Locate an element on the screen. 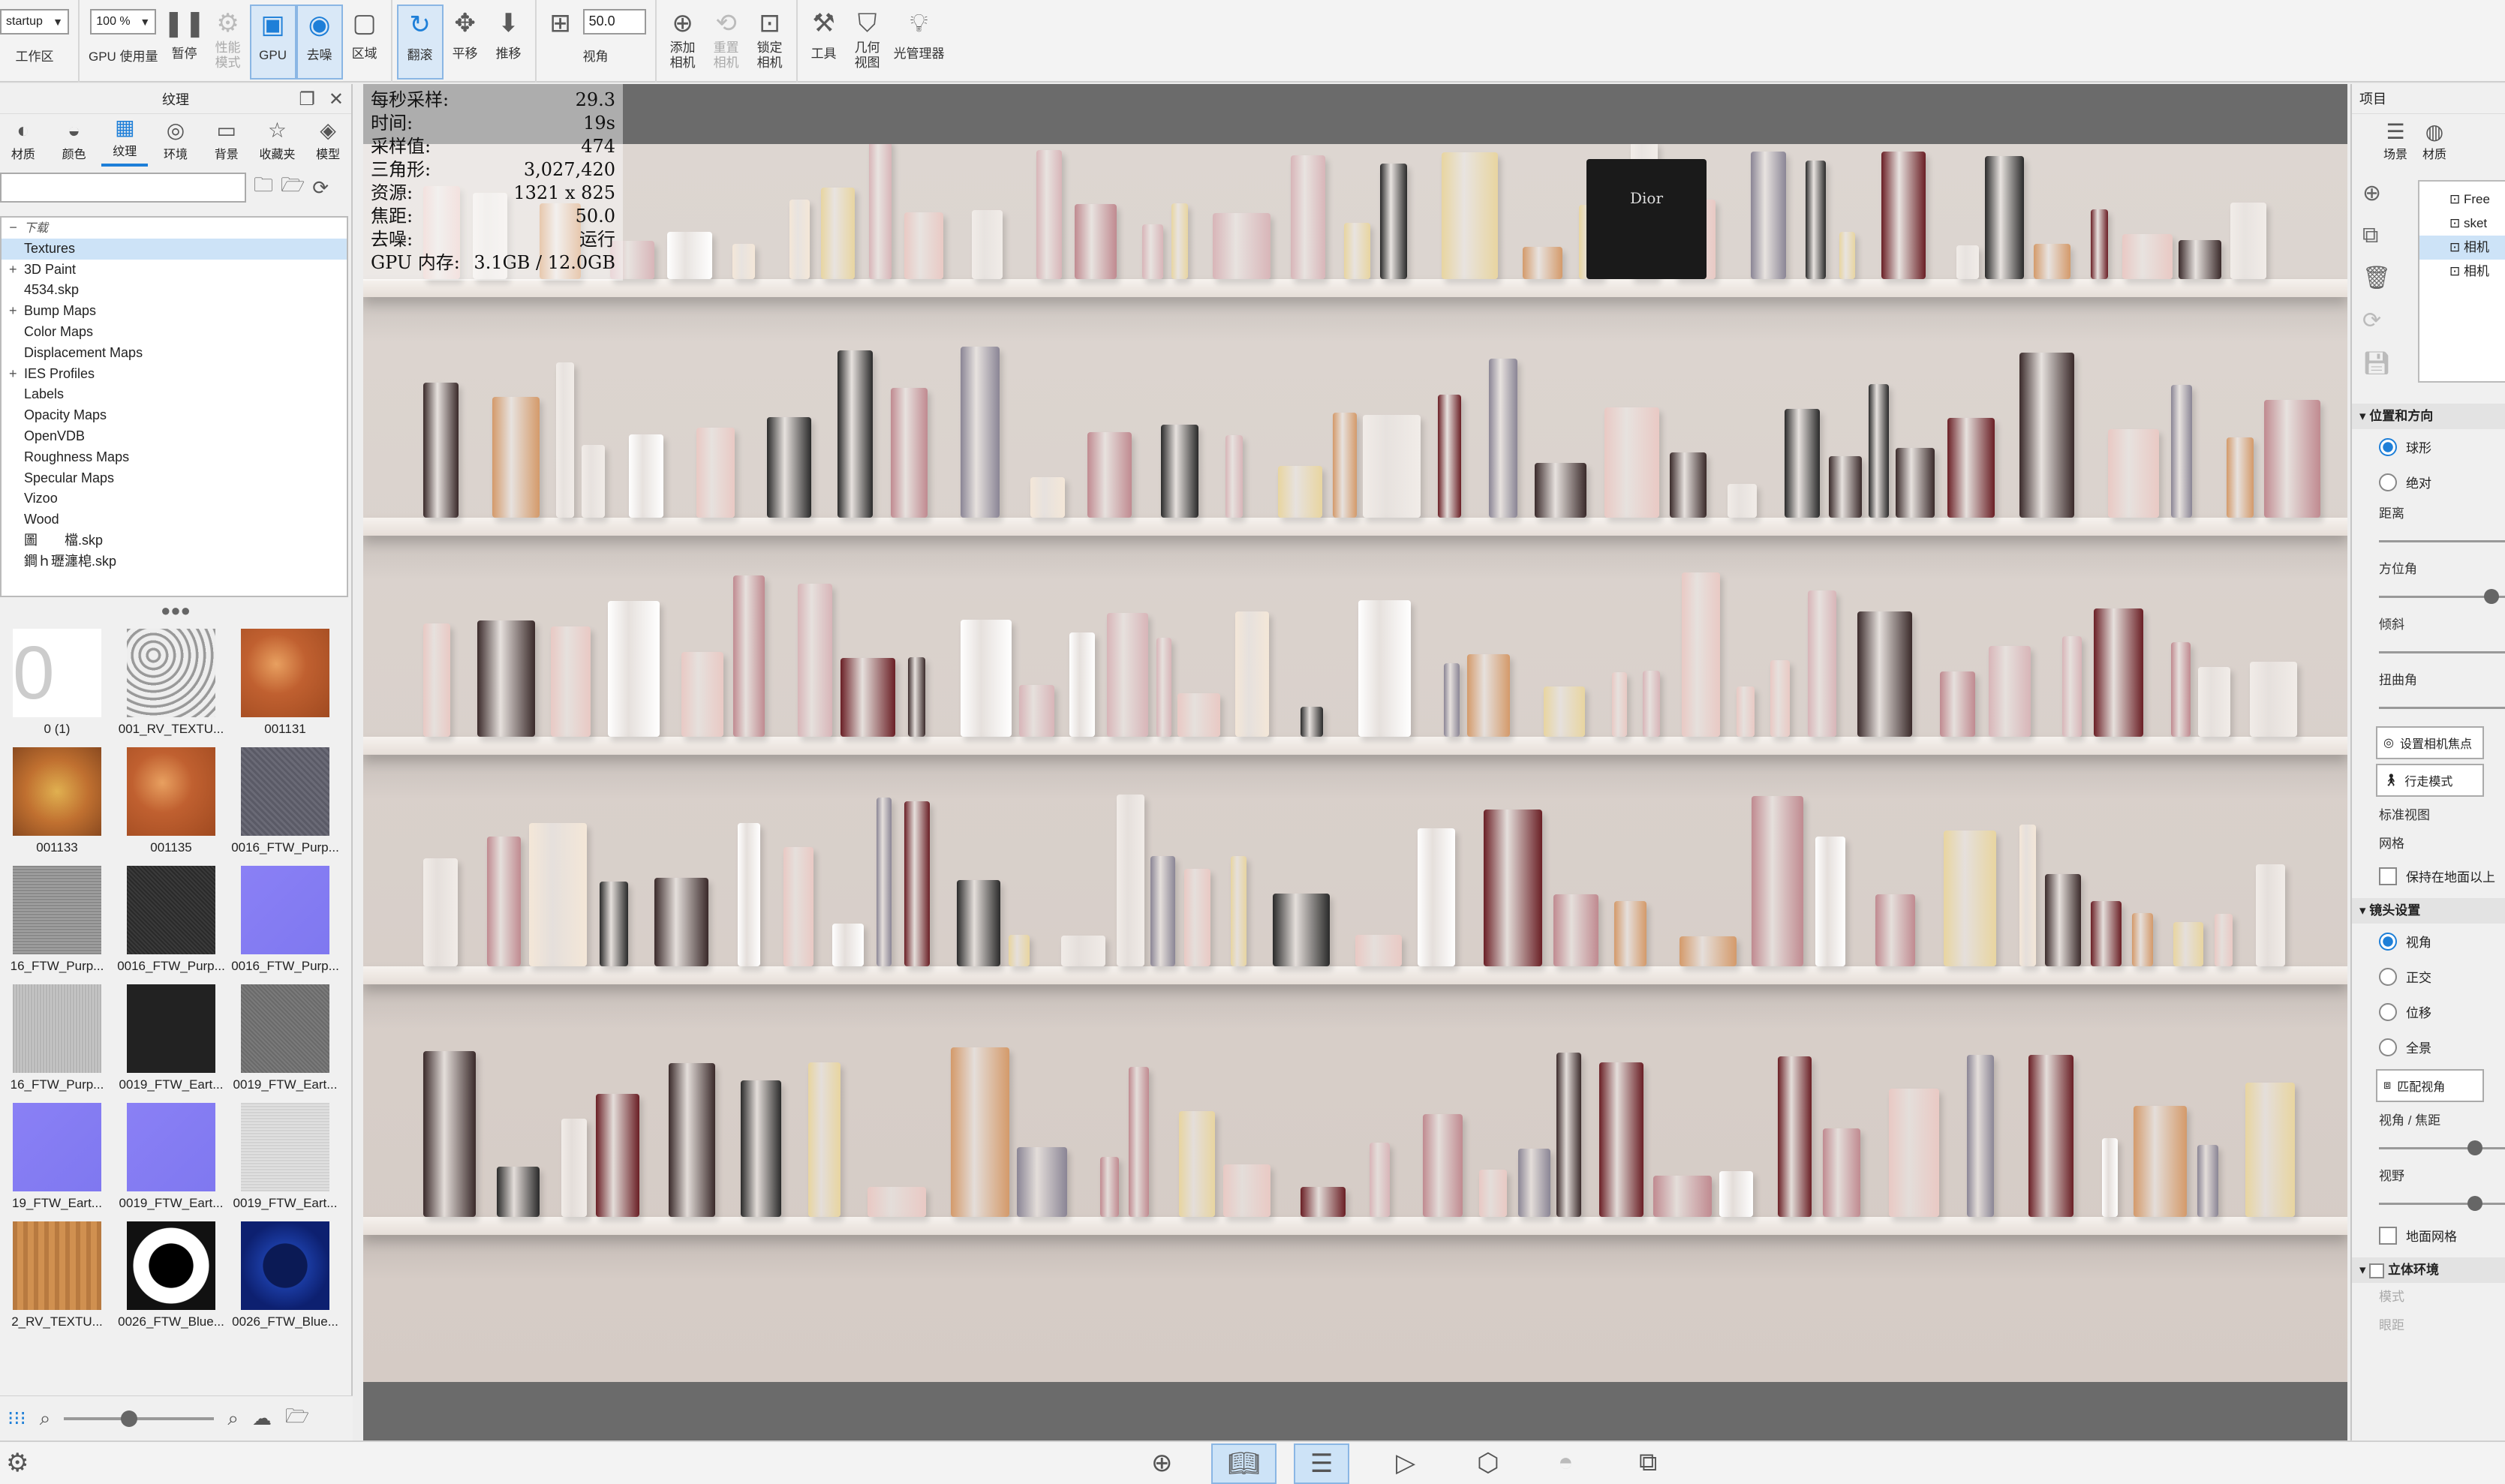 This screenshot has height=1484, width=2505. texture-thumbnail: 001135 is located at coordinates (171, 800).